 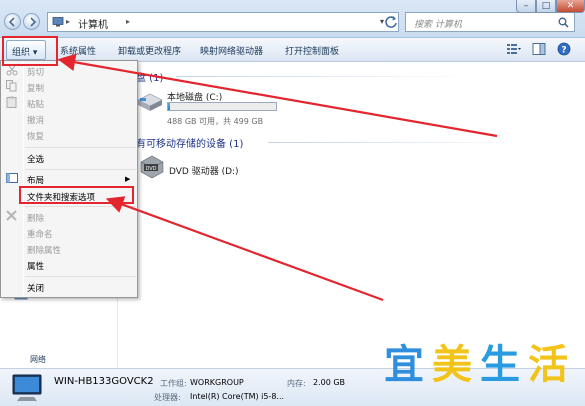 I want to click on computer-large-icon, so click(x=27, y=387).